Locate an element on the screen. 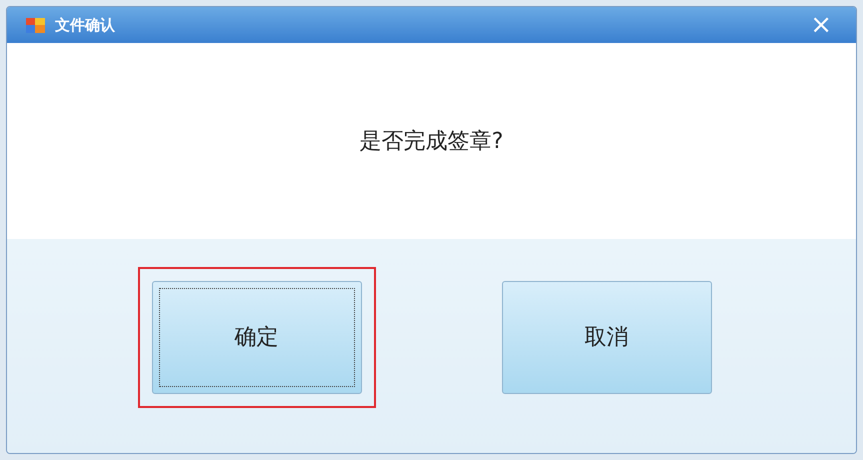 The width and height of the screenshot is (863, 460). dialog-button: 取消 is located at coordinates (607, 337).